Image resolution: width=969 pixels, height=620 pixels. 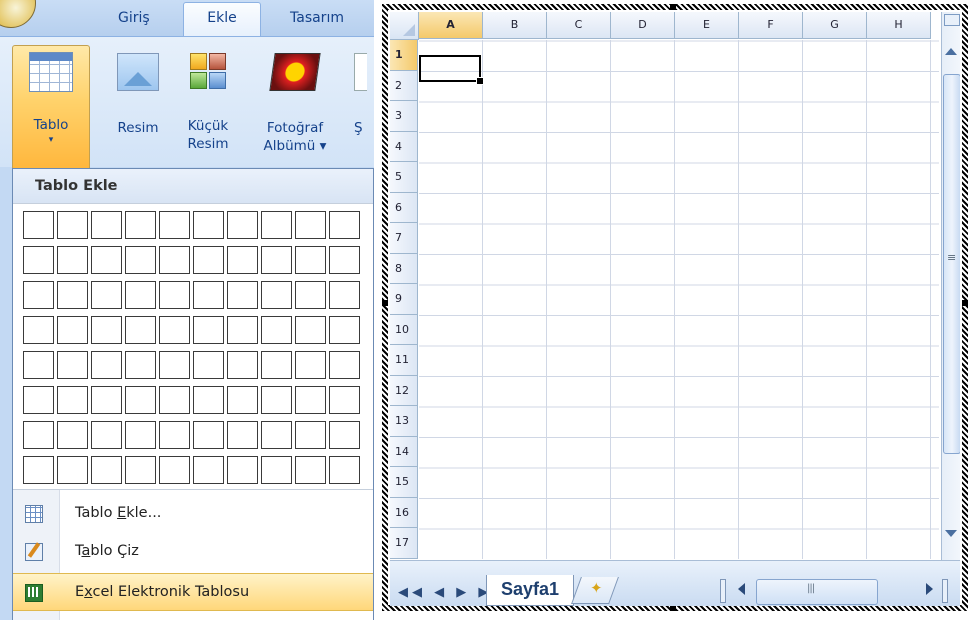 I want to click on column-header: H, so click(x=899, y=25).